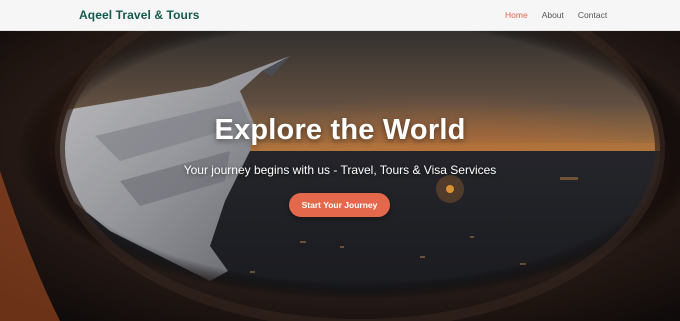 This screenshot has height=321, width=680. What do you see at coordinates (340, 130) in the screenshot?
I see `hero-title: Explore the World` at bounding box center [340, 130].